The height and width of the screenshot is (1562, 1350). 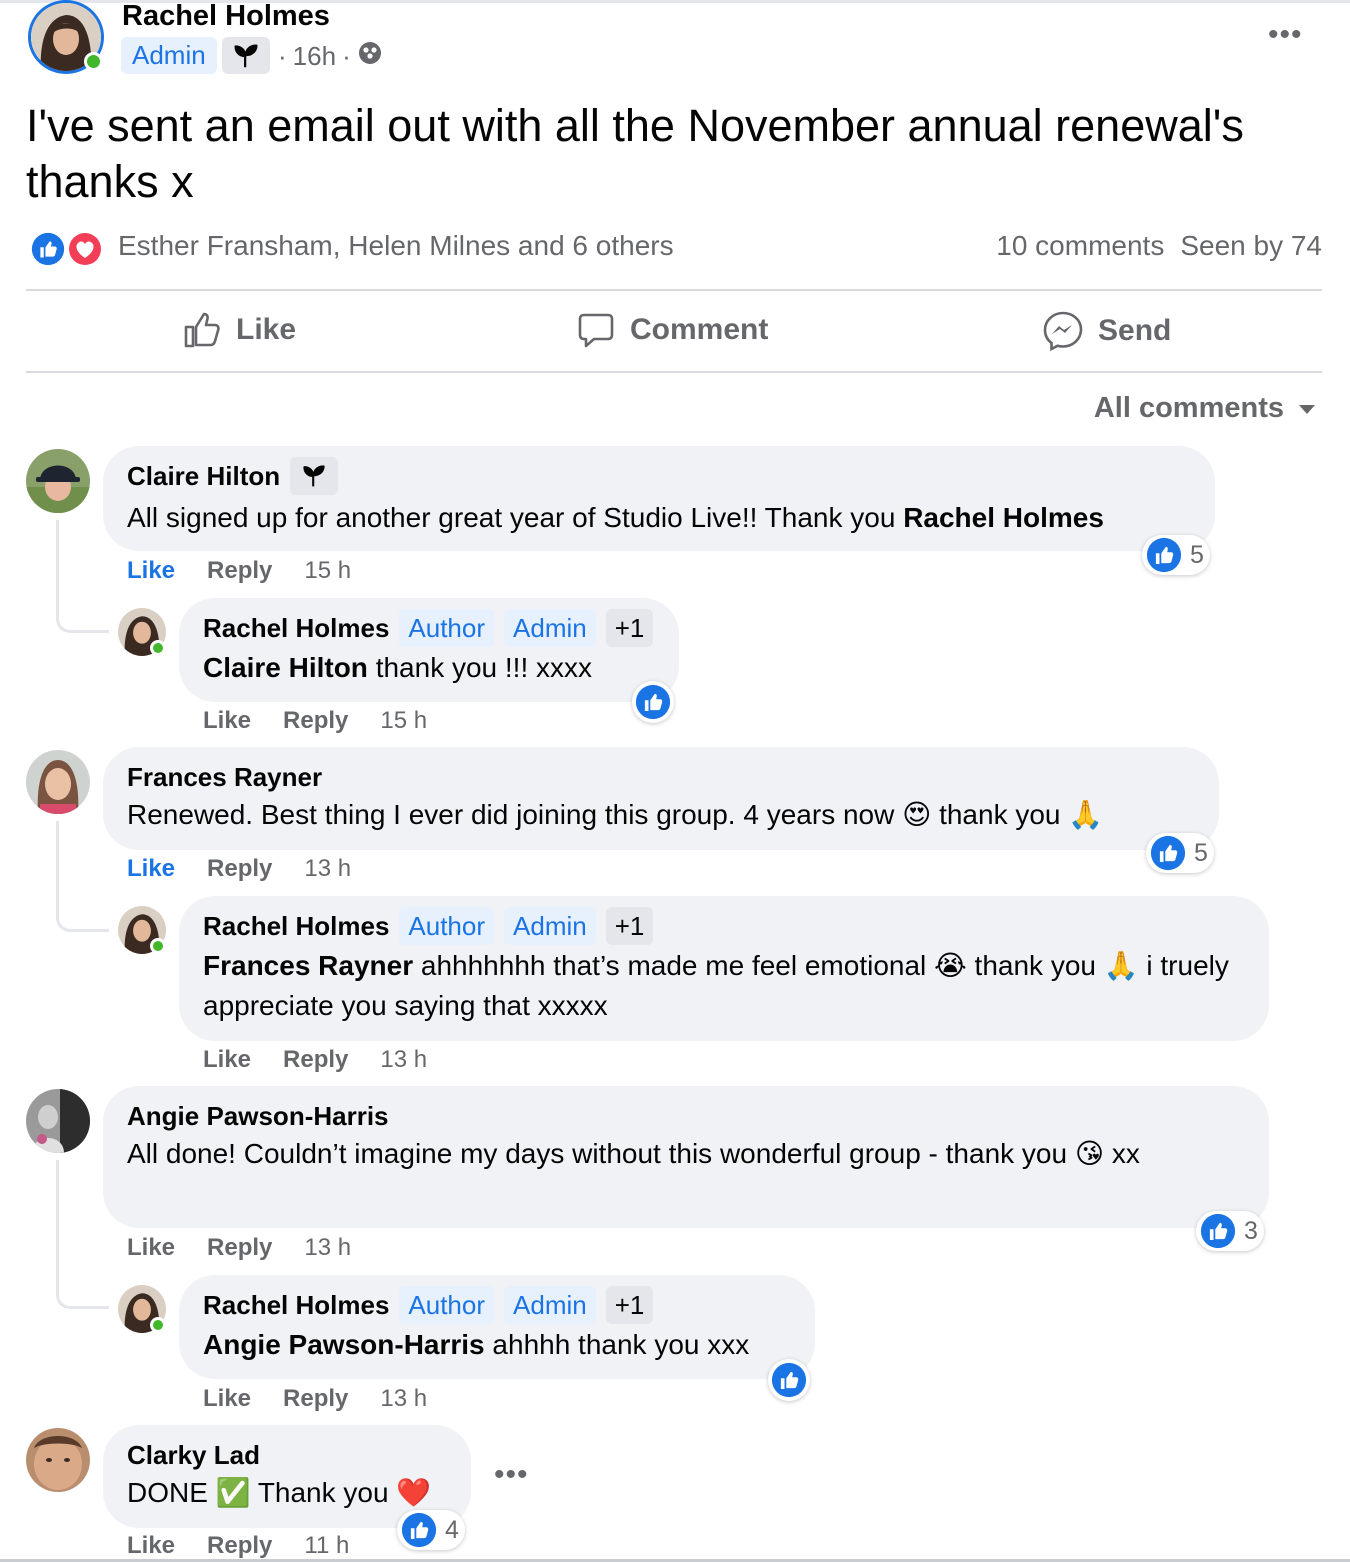 I want to click on comment-reactions: 3, so click(x=1230, y=1231).